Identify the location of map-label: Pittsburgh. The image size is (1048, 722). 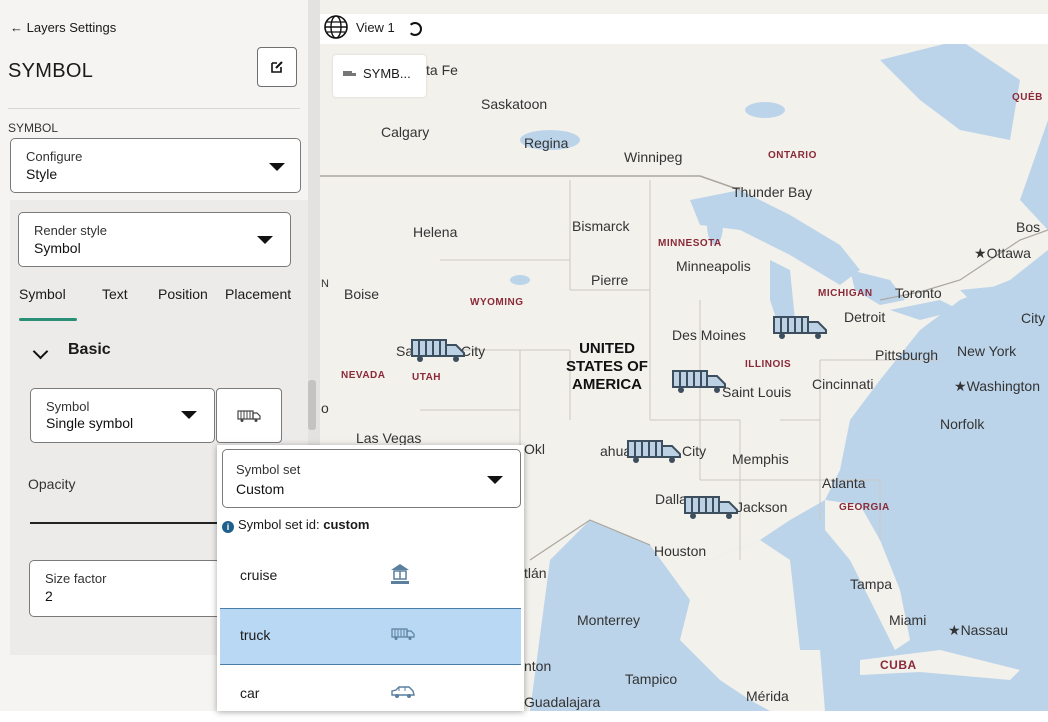
(907, 355).